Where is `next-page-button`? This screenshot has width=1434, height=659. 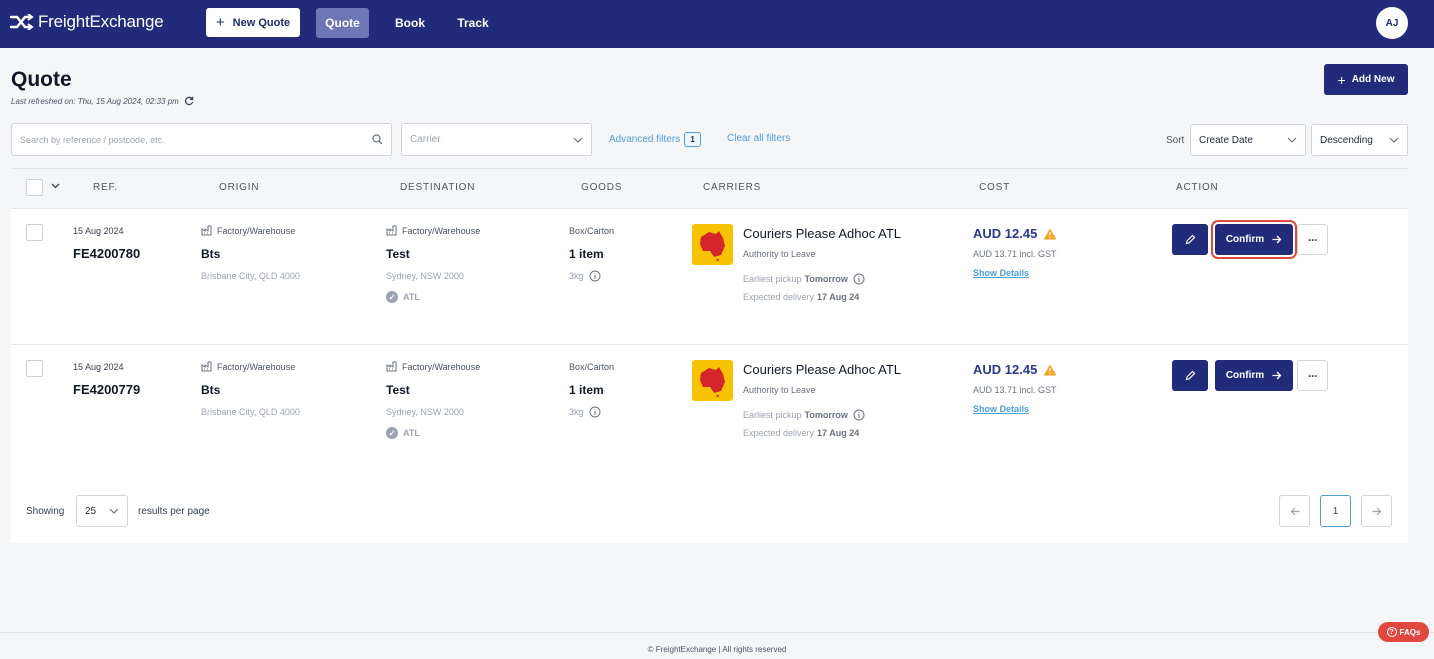
next-page-button is located at coordinates (1376, 511).